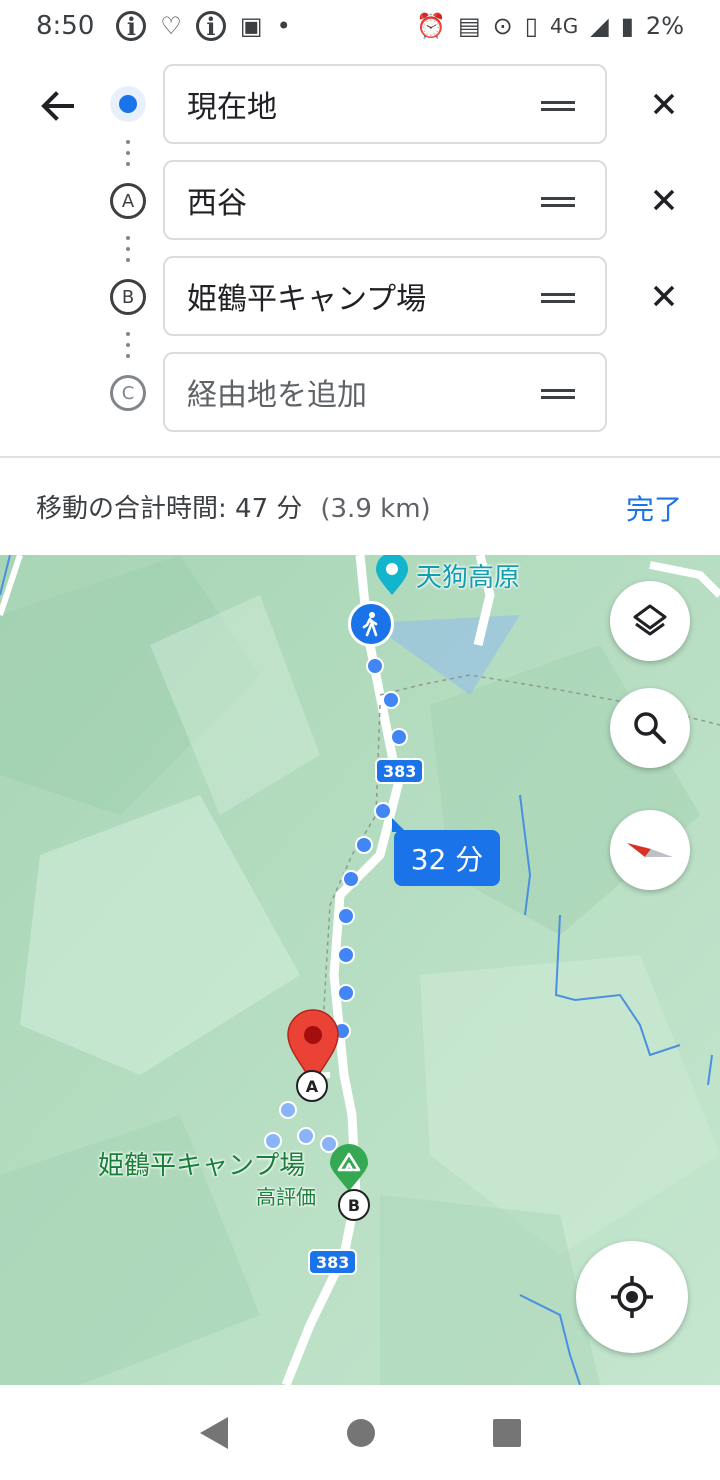  I want to click on remove-stop-b-button, so click(664, 296).